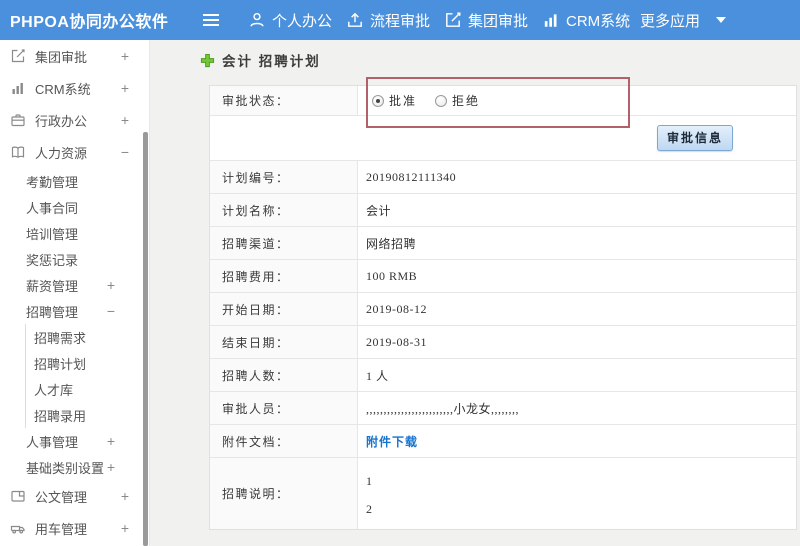 The width and height of the screenshot is (800, 546). I want to click on sidebar-item-label: 人力资源, so click(61, 153).